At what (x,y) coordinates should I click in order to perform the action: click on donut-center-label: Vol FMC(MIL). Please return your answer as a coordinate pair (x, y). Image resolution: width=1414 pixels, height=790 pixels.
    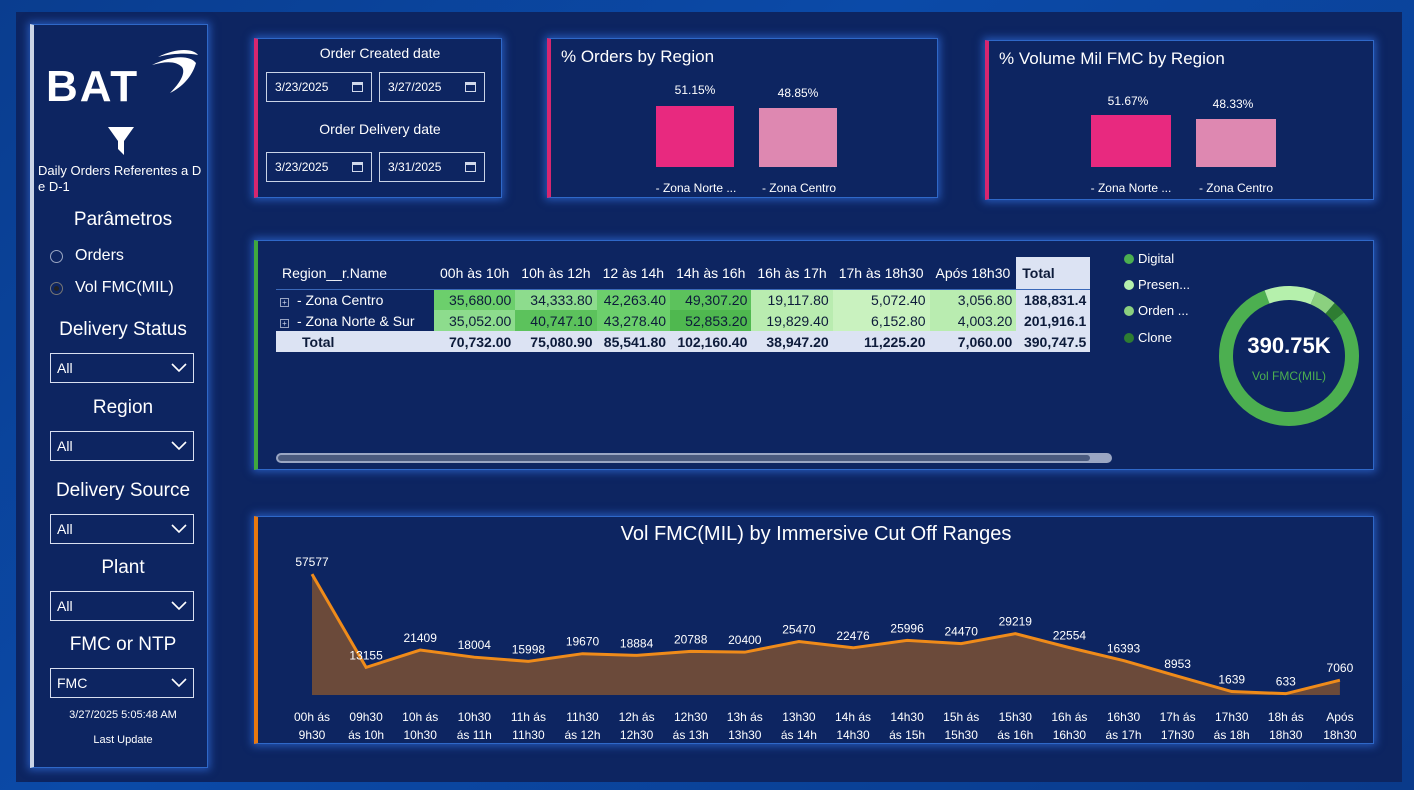
    Looking at the image, I should click on (1288, 376).